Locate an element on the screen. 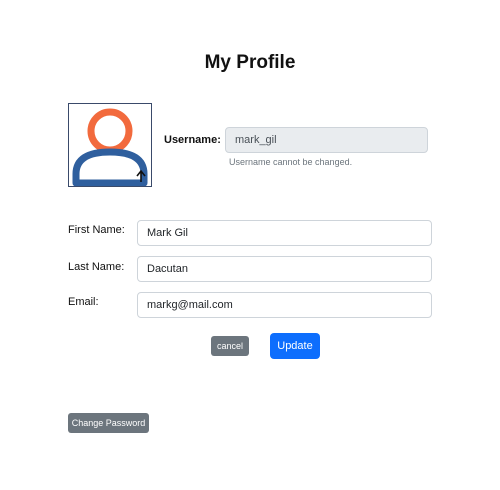 This screenshot has height=490, width=500. email-label: Email: is located at coordinates (83, 302).